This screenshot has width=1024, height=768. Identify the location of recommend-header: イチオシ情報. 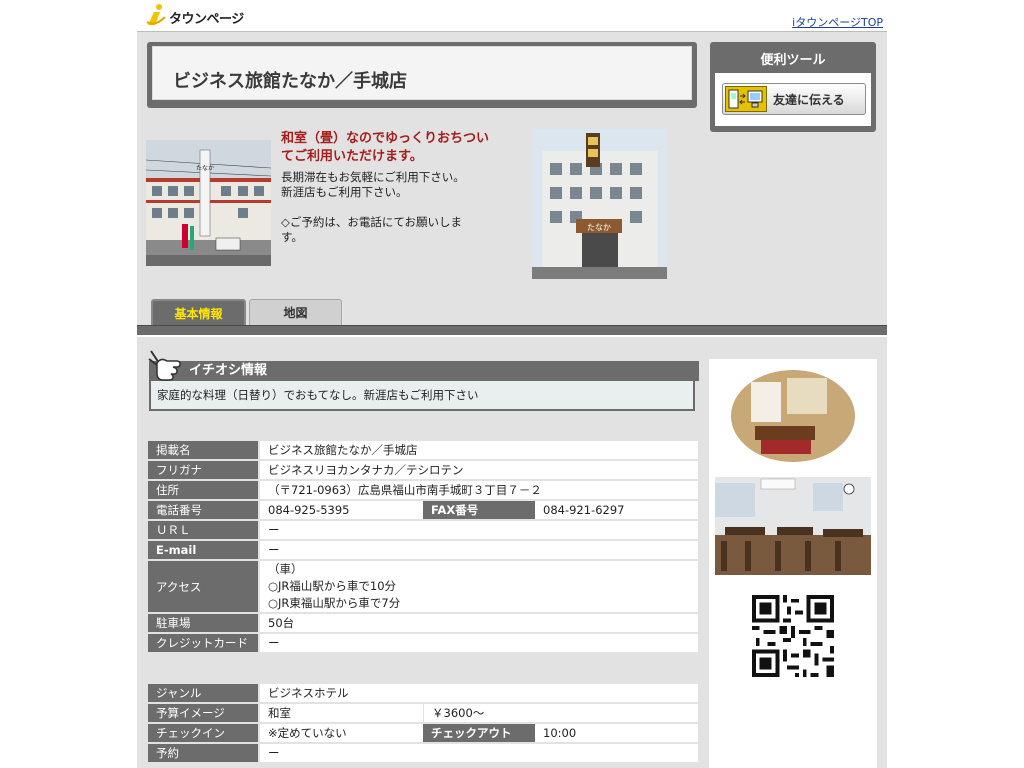
(424, 371).